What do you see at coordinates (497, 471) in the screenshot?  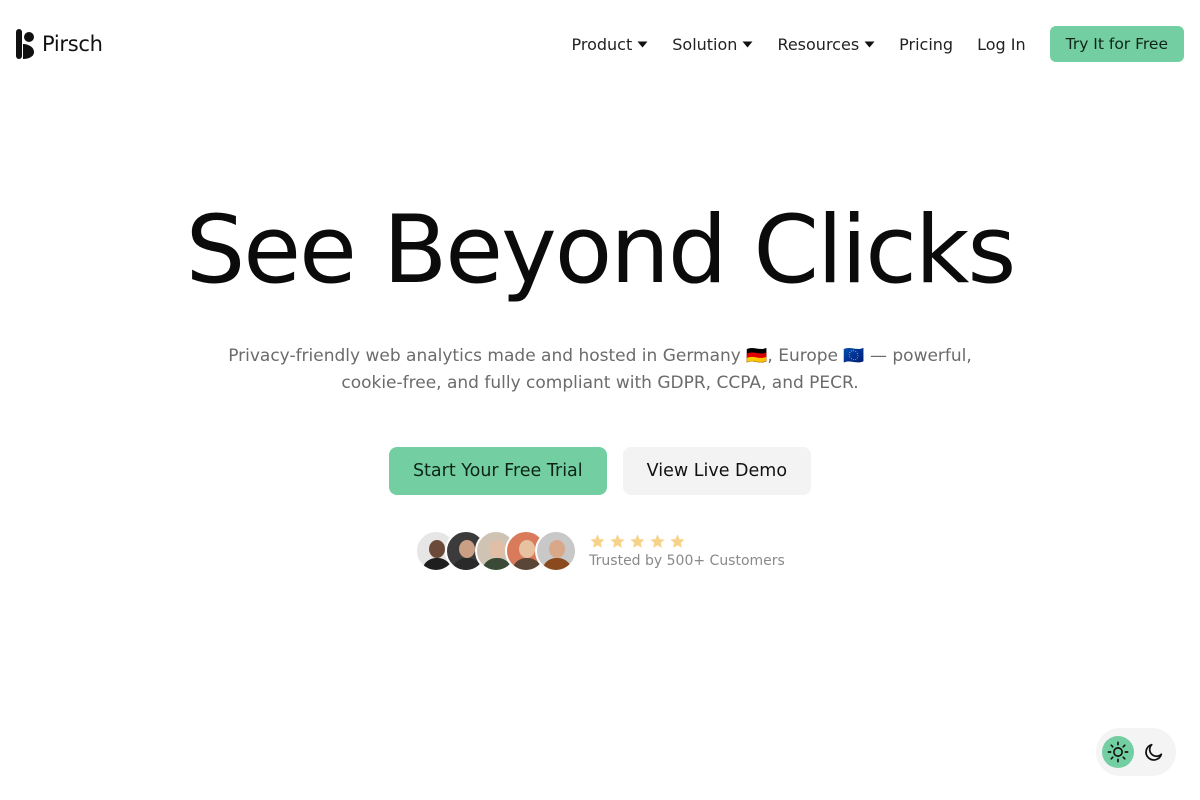 I see `start-trial-button: Start Your Free Trial` at bounding box center [497, 471].